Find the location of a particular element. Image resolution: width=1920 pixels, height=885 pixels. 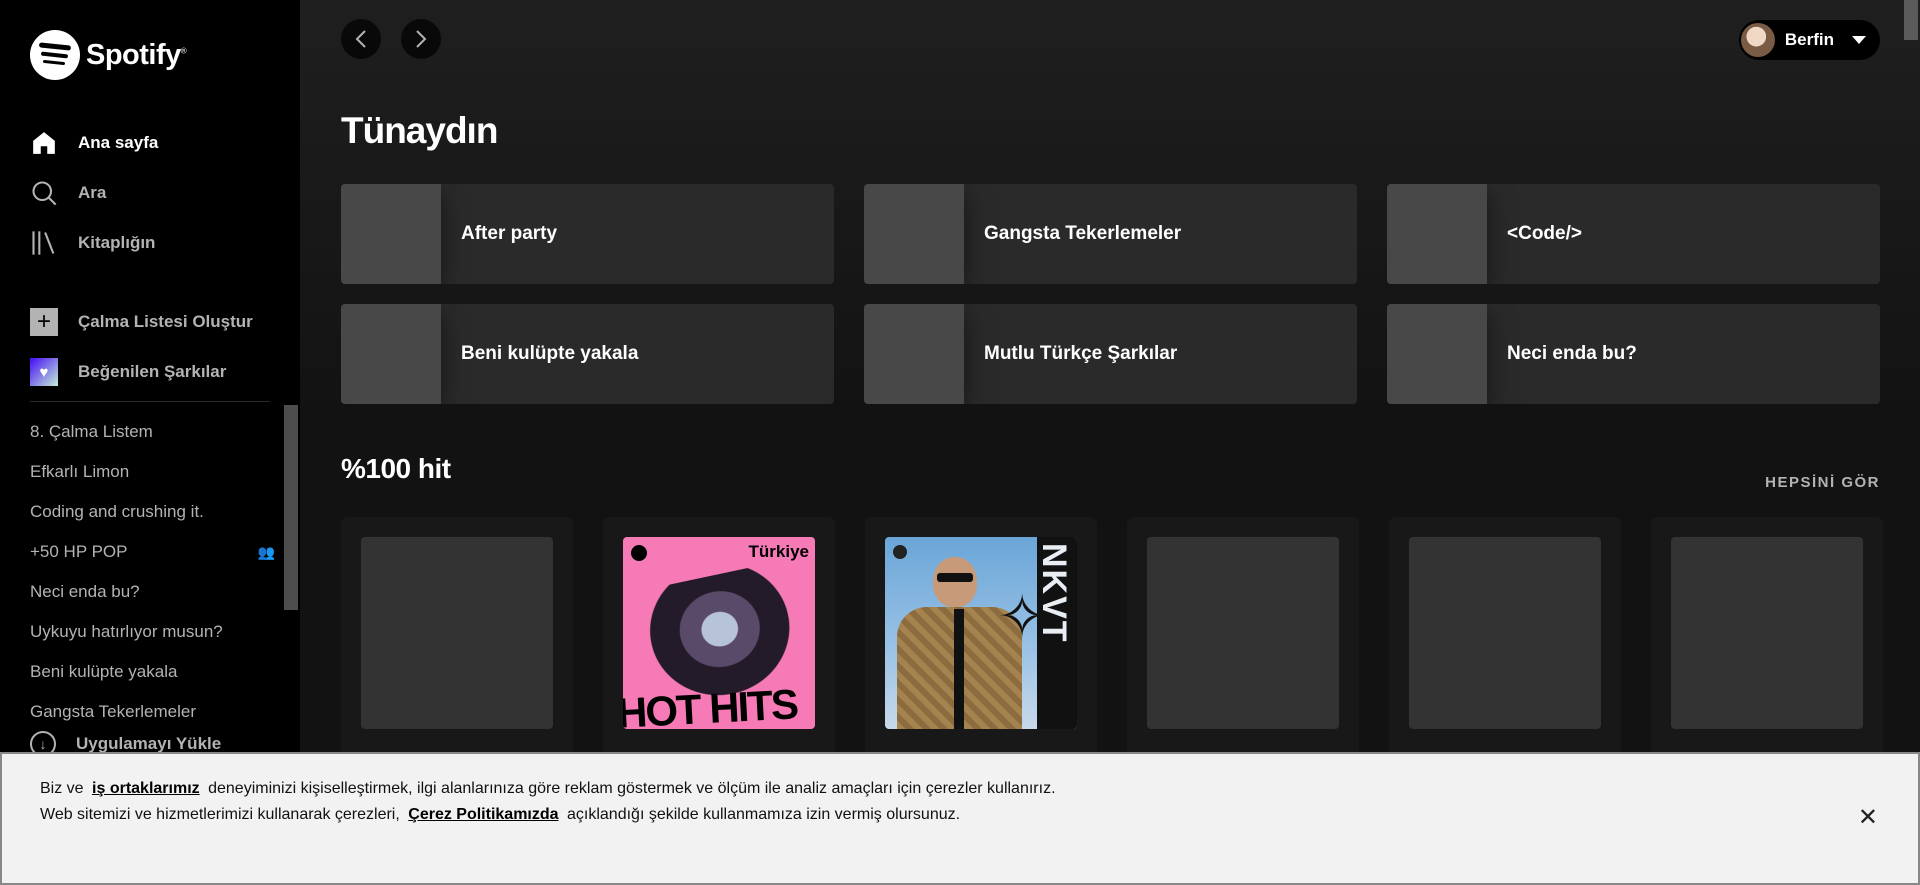

shortcut-card: Gangsta Tekerlemeler is located at coordinates (1110, 234).